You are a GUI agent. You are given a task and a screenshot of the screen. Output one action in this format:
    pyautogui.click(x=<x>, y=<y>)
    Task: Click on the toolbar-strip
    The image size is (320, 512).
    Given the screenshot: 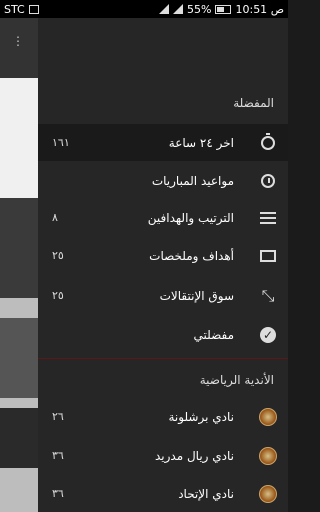 What is the action you would take?
    pyautogui.click(x=19, y=48)
    